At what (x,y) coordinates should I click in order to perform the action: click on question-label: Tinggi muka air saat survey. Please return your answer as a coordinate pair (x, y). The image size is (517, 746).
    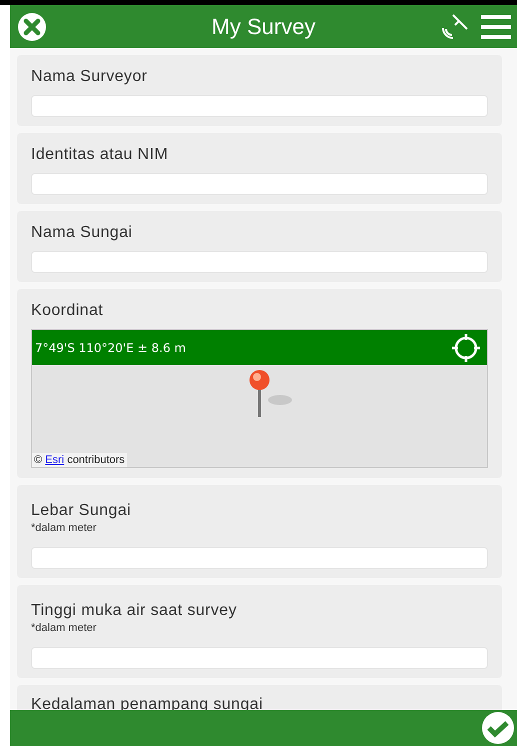
    Looking at the image, I should click on (134, 611).